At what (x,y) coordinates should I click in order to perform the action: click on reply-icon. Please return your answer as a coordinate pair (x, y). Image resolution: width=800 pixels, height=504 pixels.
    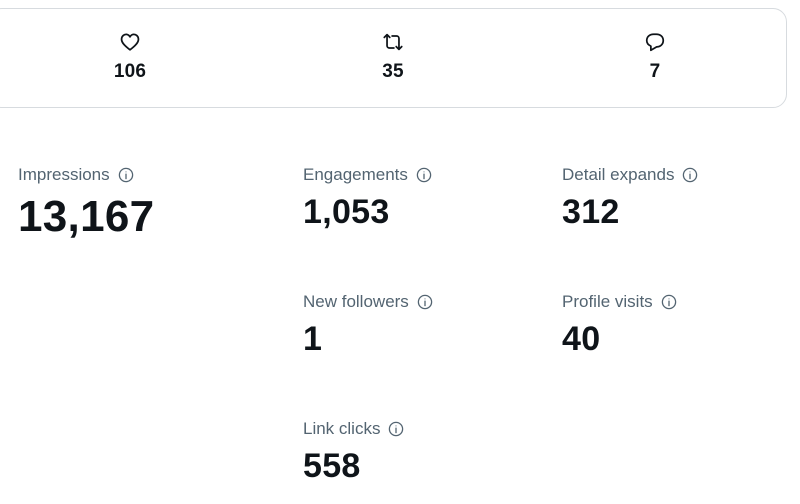
    Looking at the image, I should click on (655, 42).